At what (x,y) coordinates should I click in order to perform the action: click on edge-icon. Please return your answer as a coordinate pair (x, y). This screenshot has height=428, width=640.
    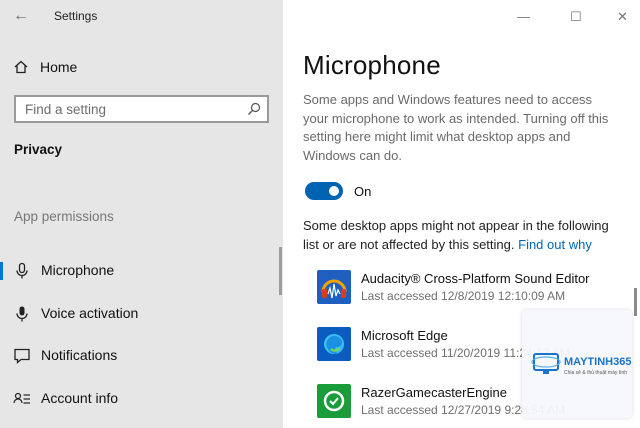
    Looking at the image, I should click on (334, 344).